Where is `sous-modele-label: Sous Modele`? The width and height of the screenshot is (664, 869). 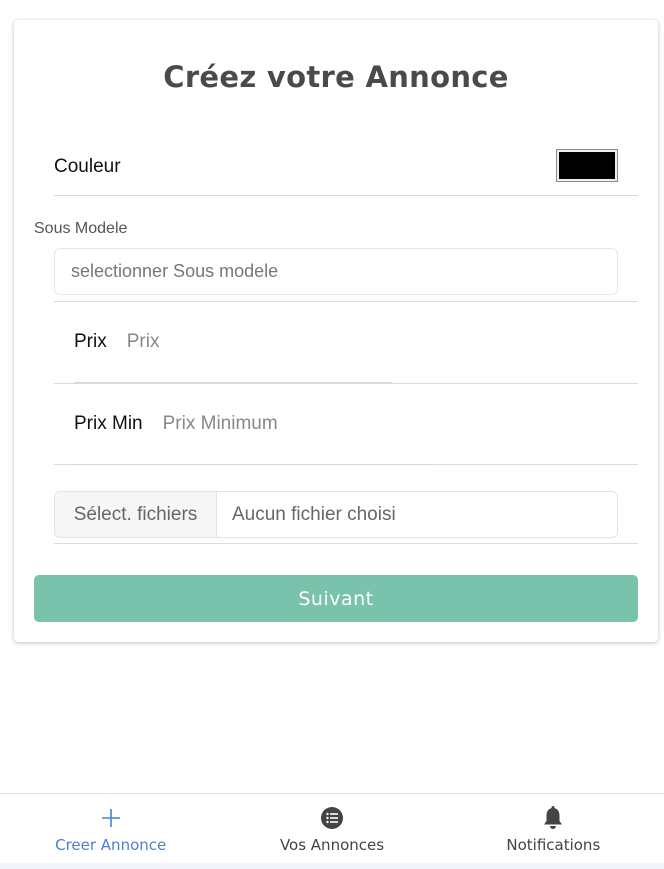
sous-modele-label: Sous Modele is located at coordinates (81, 228).